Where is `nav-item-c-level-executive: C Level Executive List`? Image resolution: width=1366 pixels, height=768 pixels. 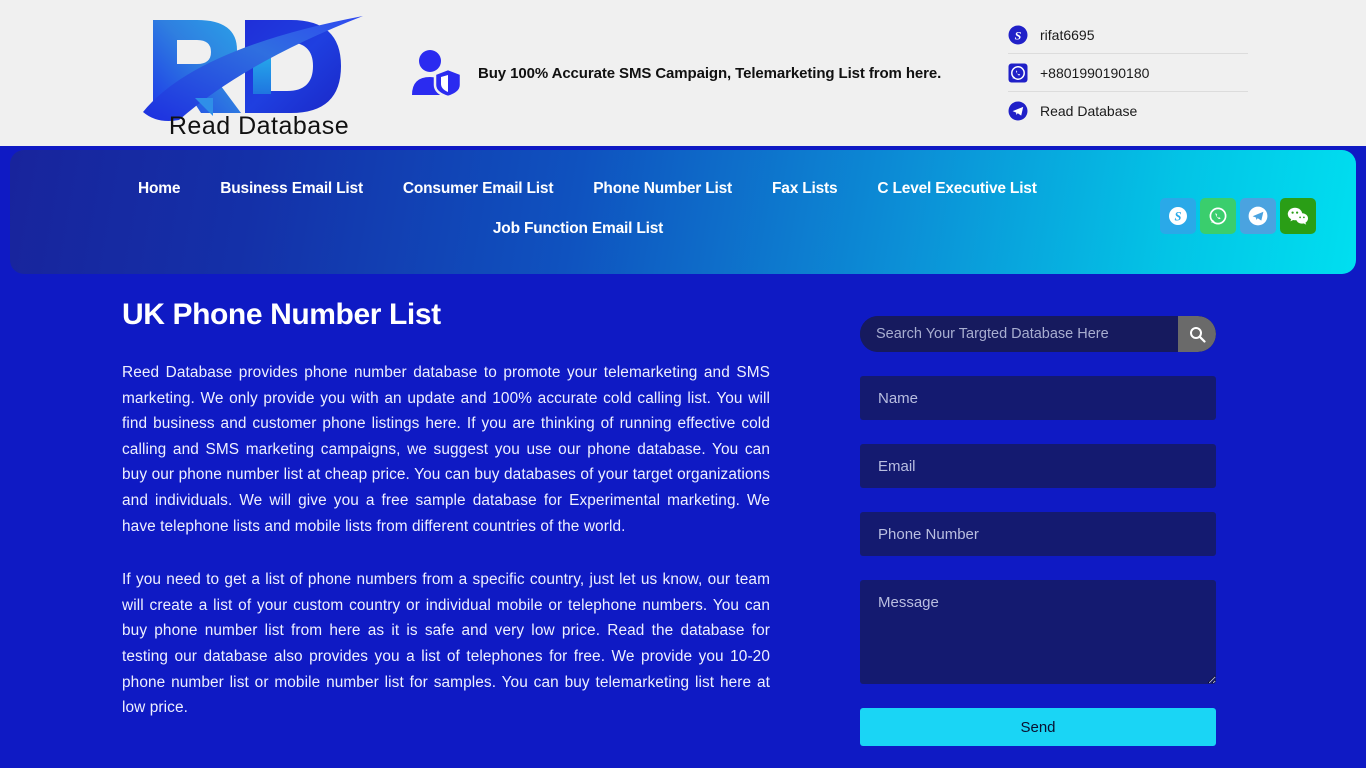
nav-item-c-level-executive: C Level Executive List is located at coordinates (956, 189).